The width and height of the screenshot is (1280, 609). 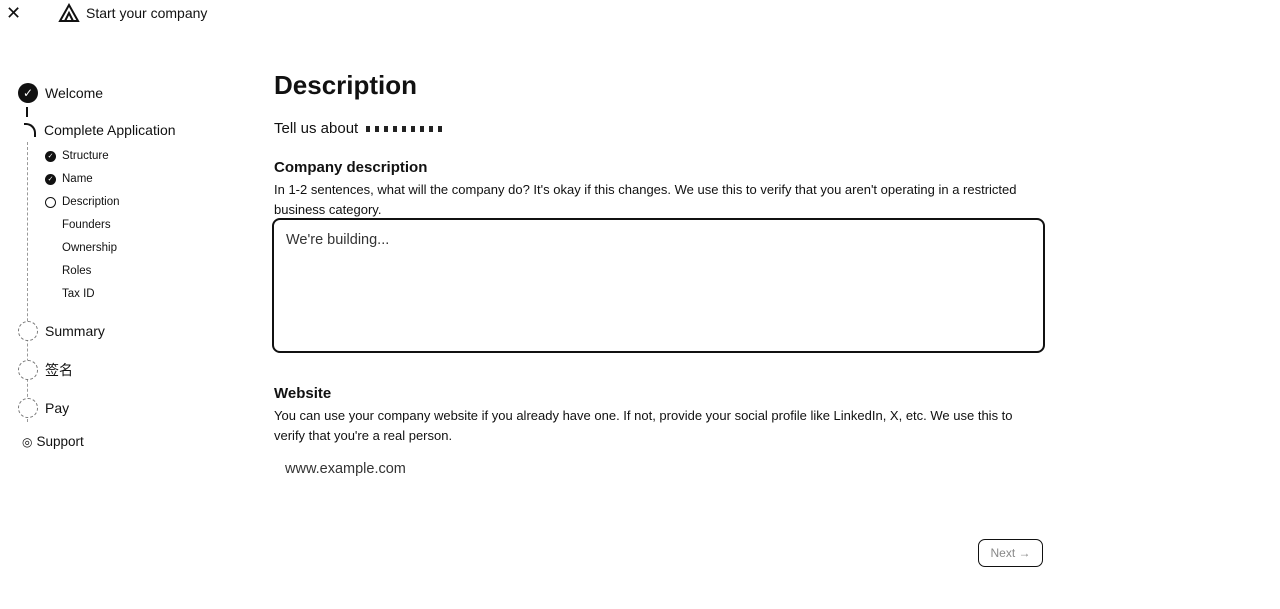 I want to click on company-description-textarea, so click(x=658, y=285).